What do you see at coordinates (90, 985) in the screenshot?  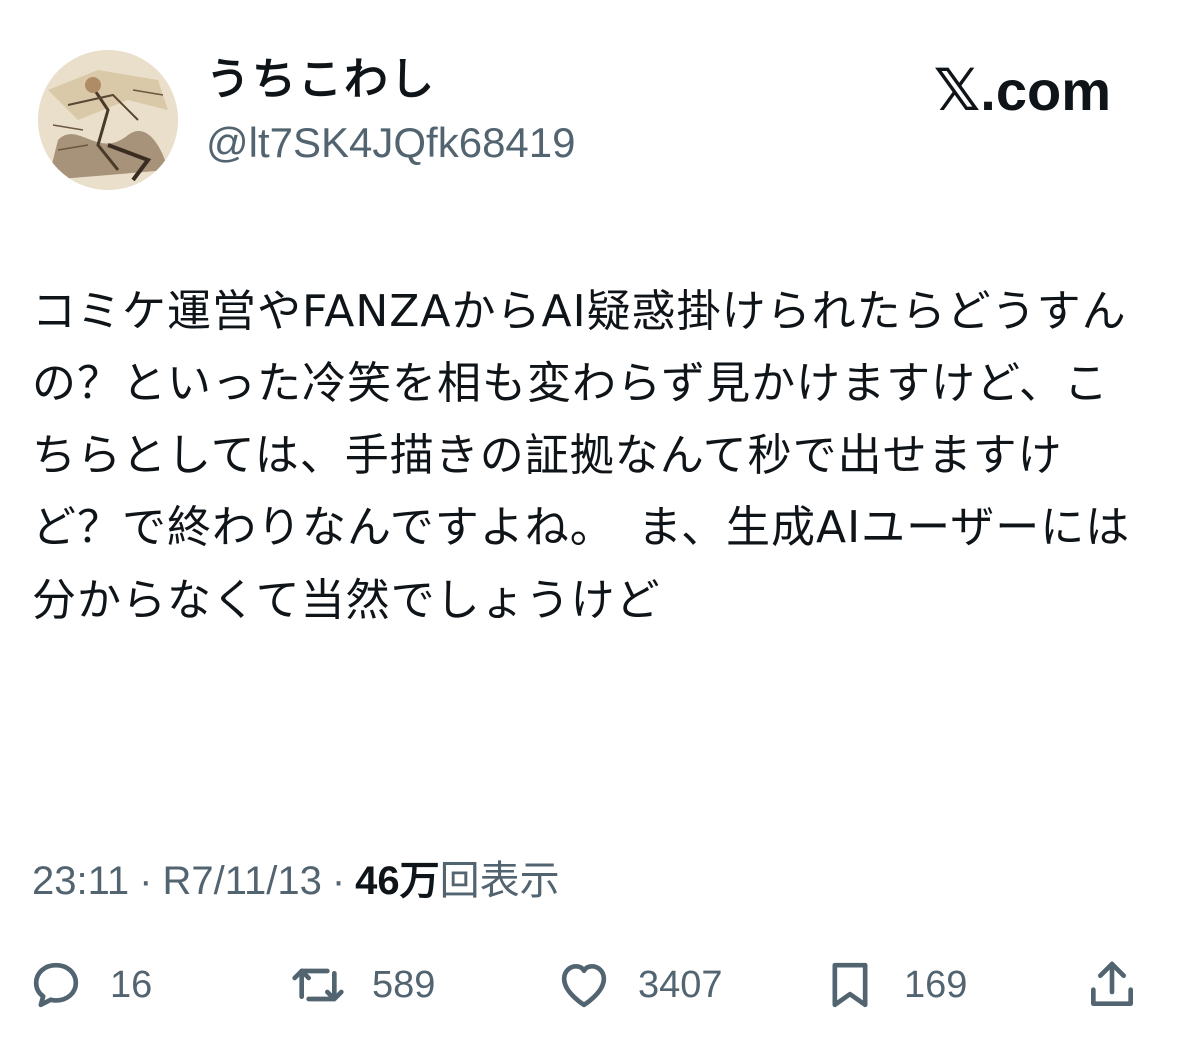 I see `reply-button: 16` at bounding box center [90, 985].